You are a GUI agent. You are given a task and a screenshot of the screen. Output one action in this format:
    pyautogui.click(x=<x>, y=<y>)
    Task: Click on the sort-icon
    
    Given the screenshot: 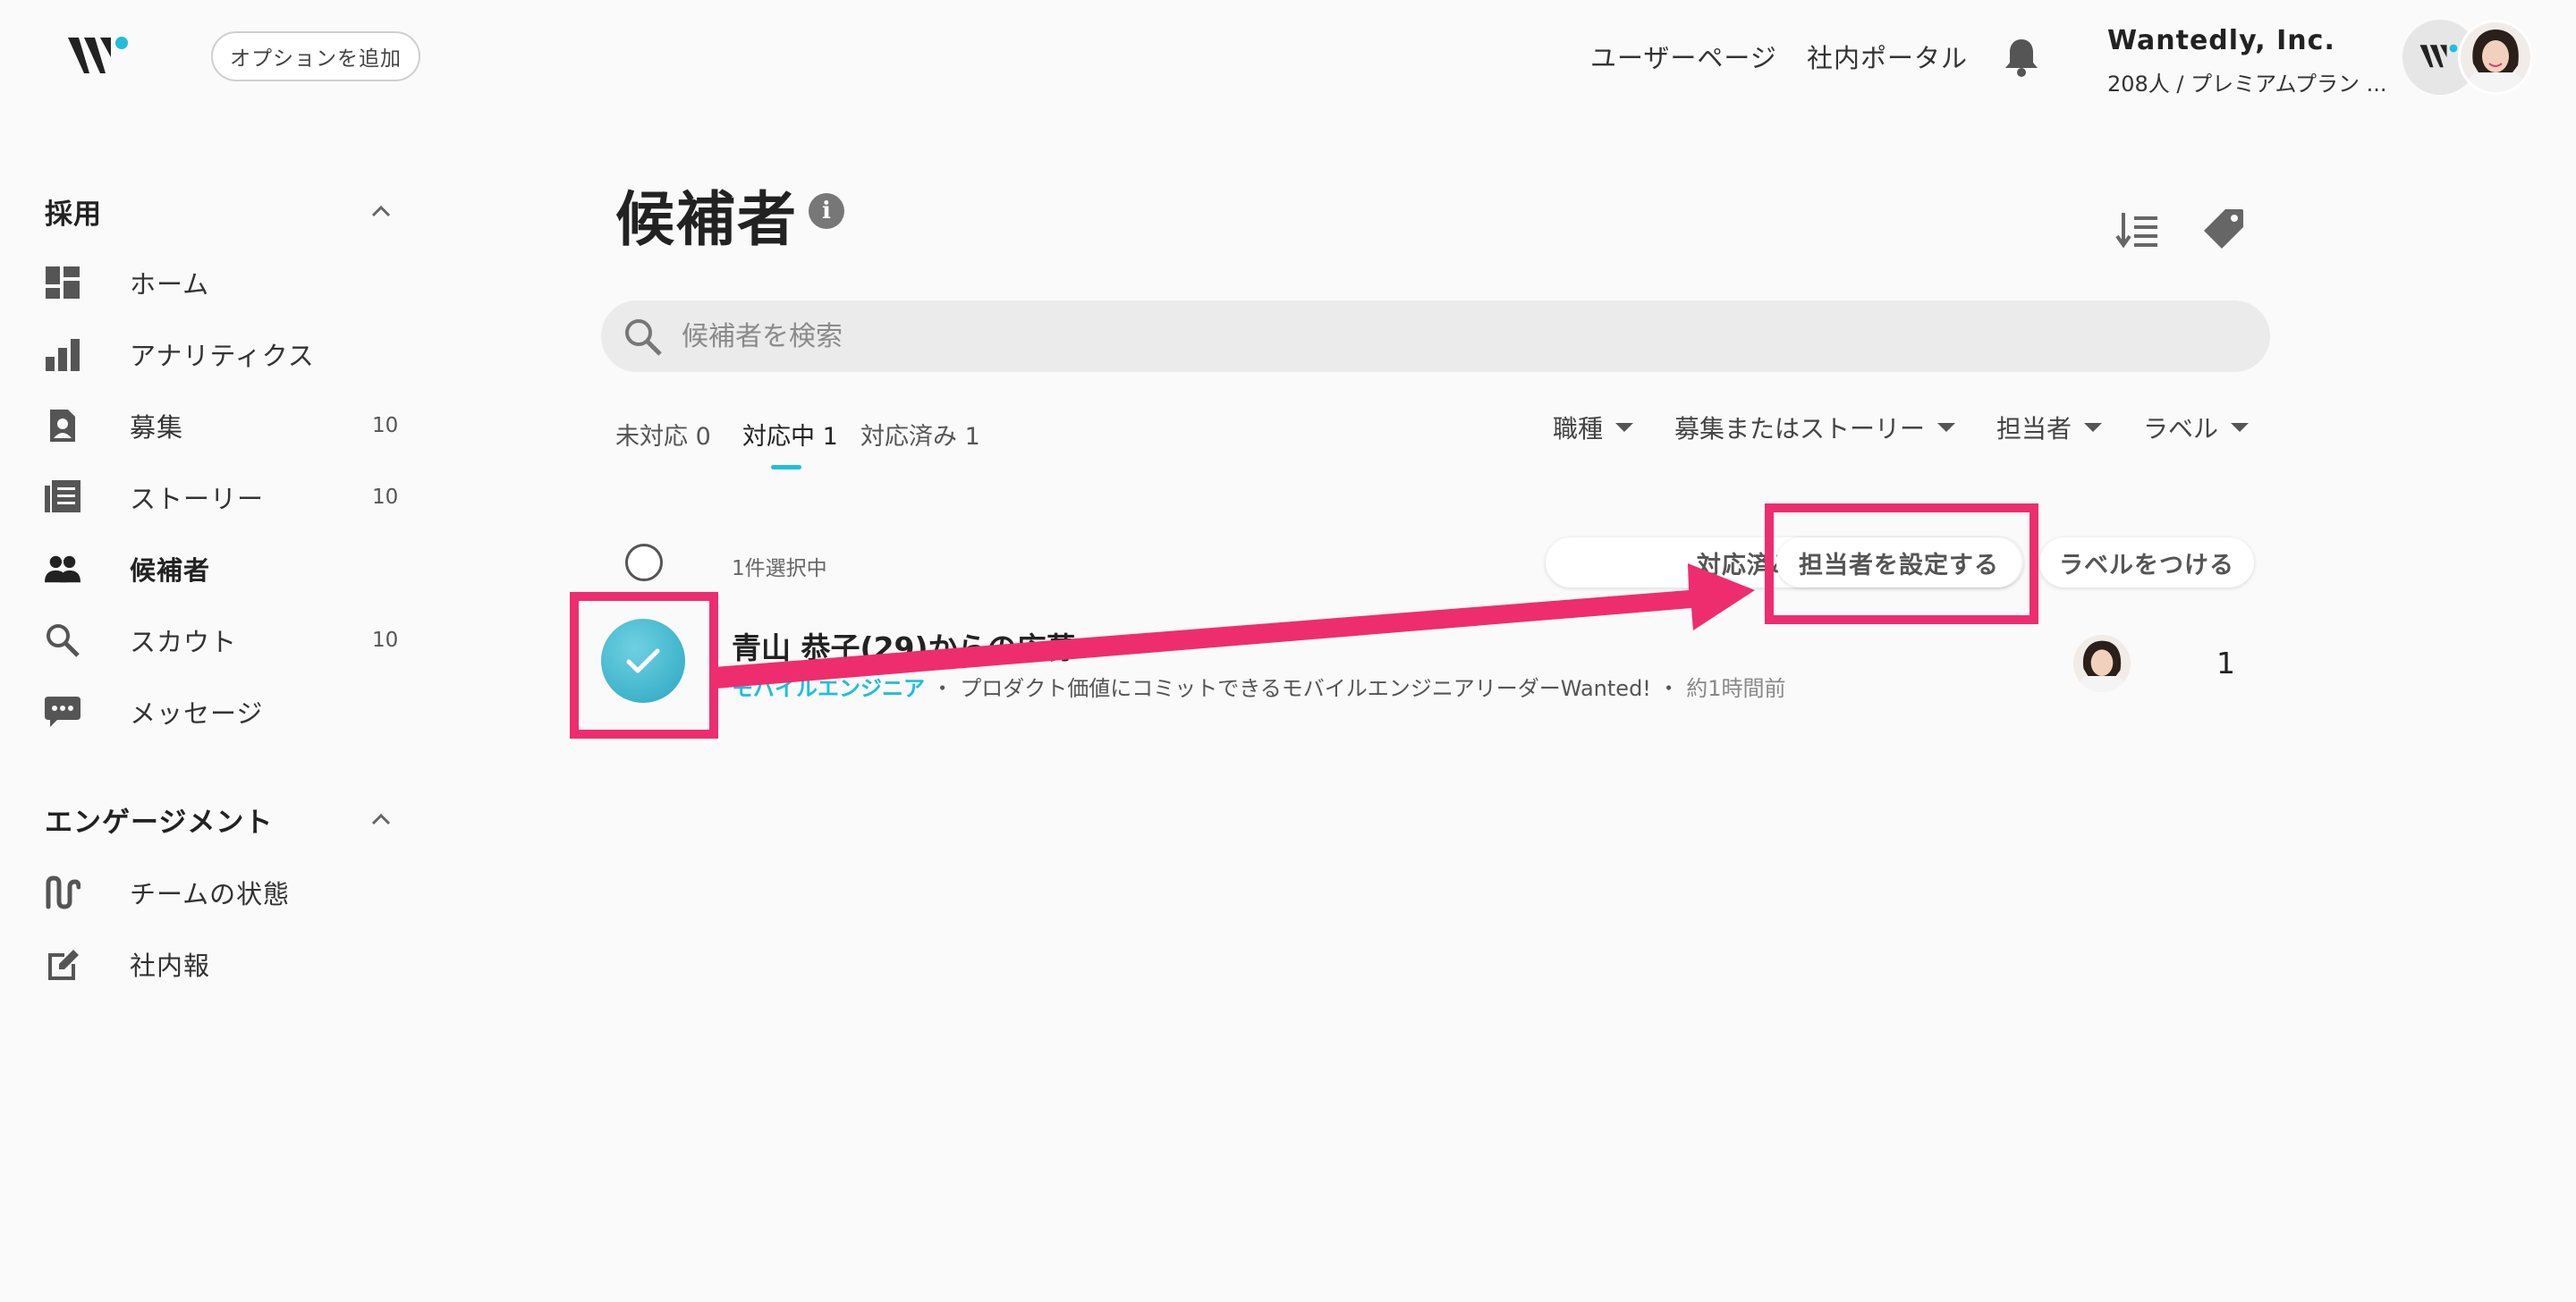 What is the action you would take?
    pyautogui.click(x=2137, y=229)
    